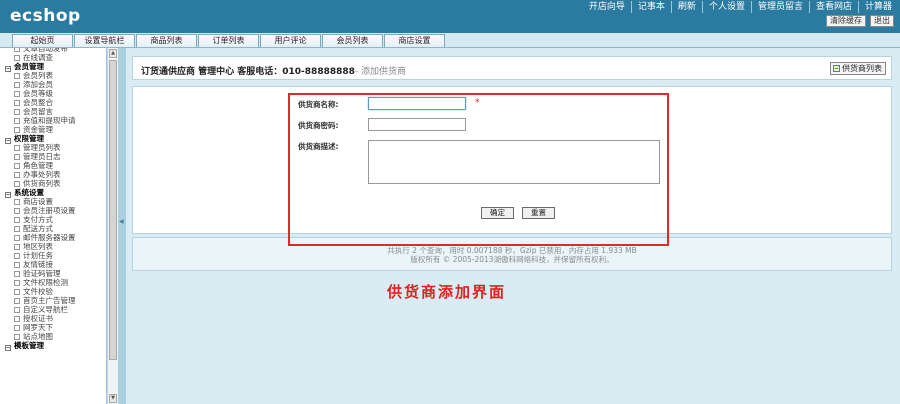  Describe the element at coordinates (290, 40) in the screenshot. I see `tab-user-comments: 用户评论` at that location.